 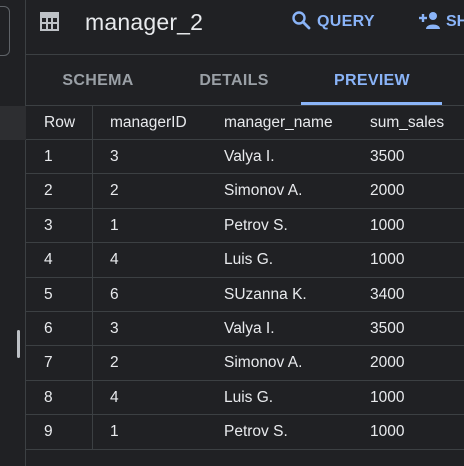 What do you see at coordinates (48, 363) in the screenshot?
I see `row-number-cell: 7` at bounding box center [48, 363].